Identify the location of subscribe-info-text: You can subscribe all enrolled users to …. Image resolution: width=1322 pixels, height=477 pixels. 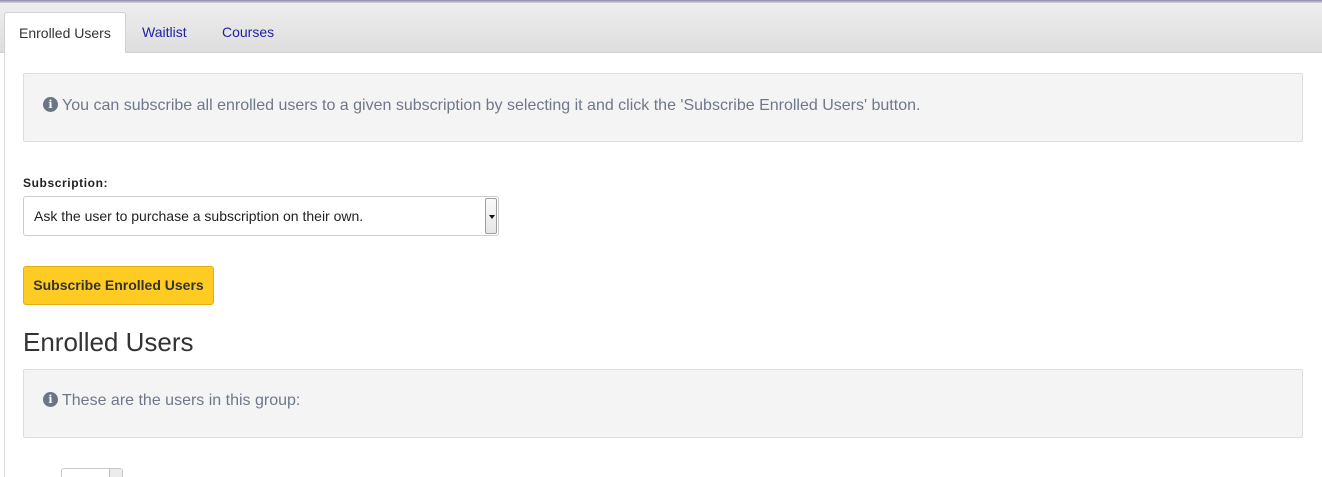
(491, 105).